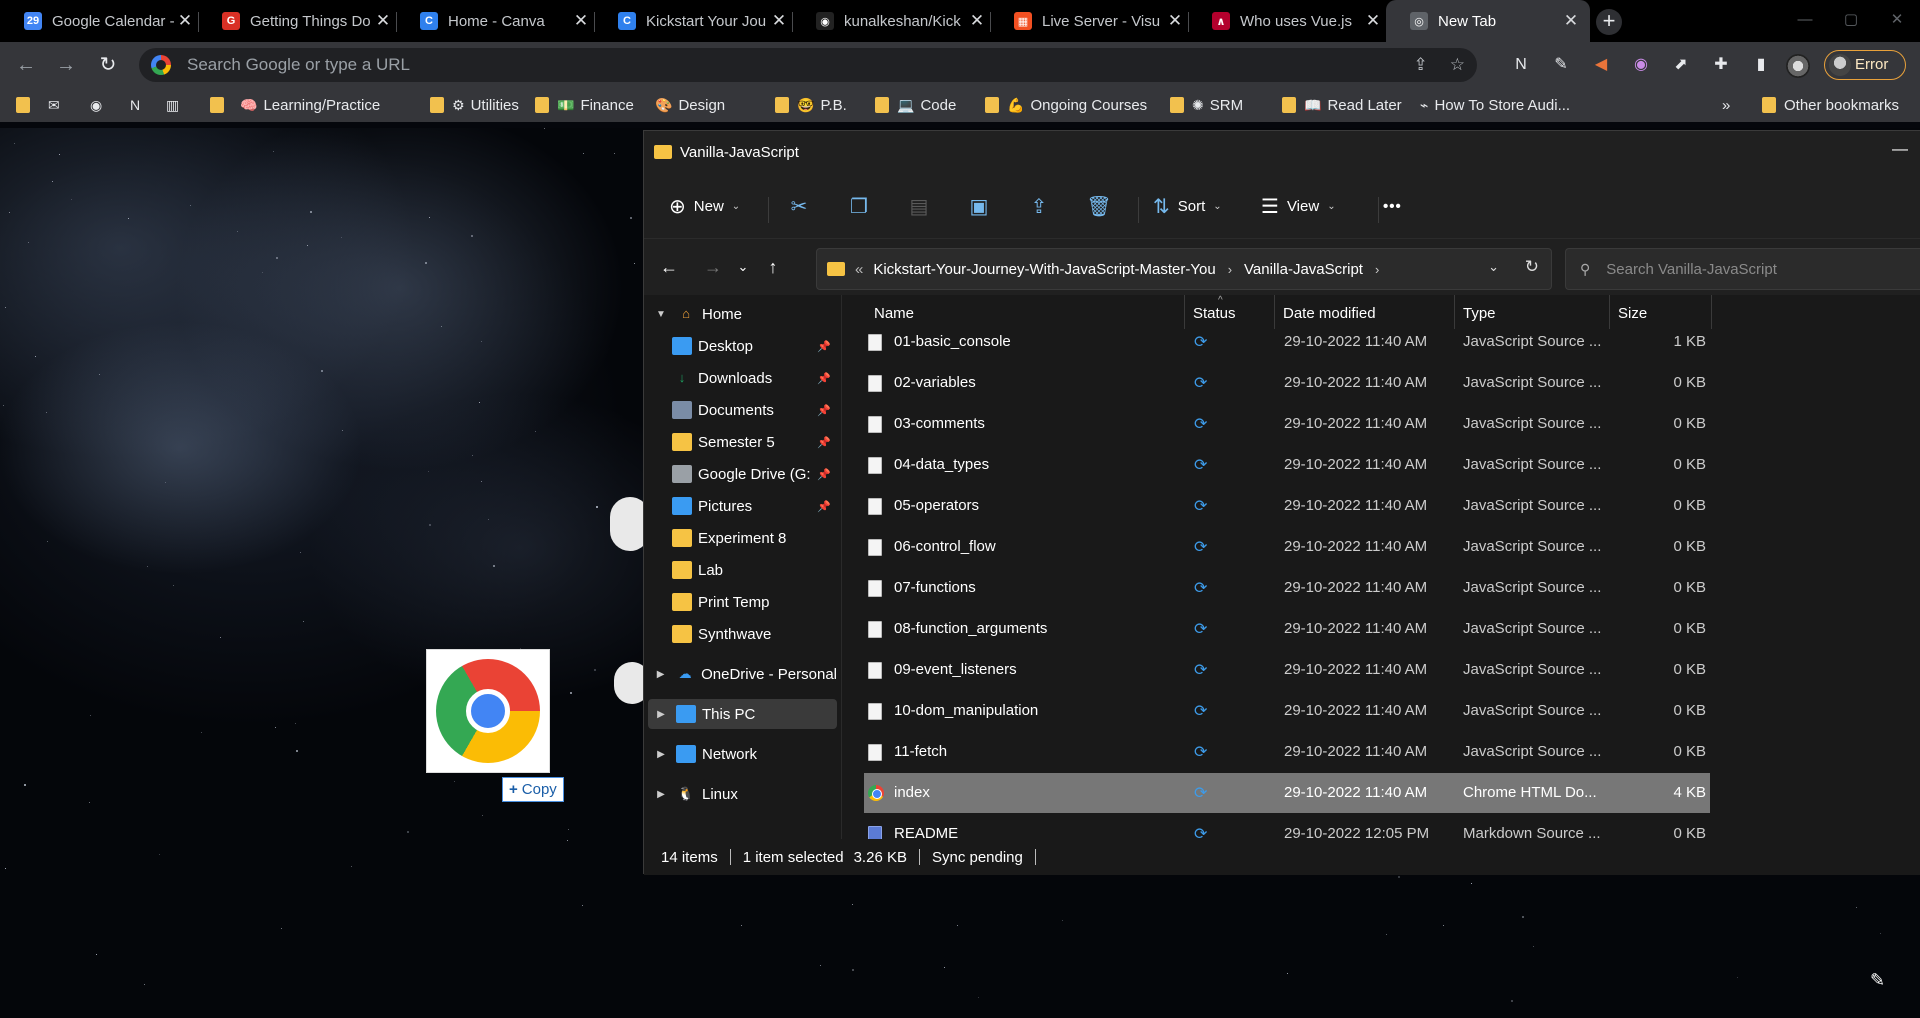  I want to click on eye-extension-icon: ◉, so click(1641, 65).